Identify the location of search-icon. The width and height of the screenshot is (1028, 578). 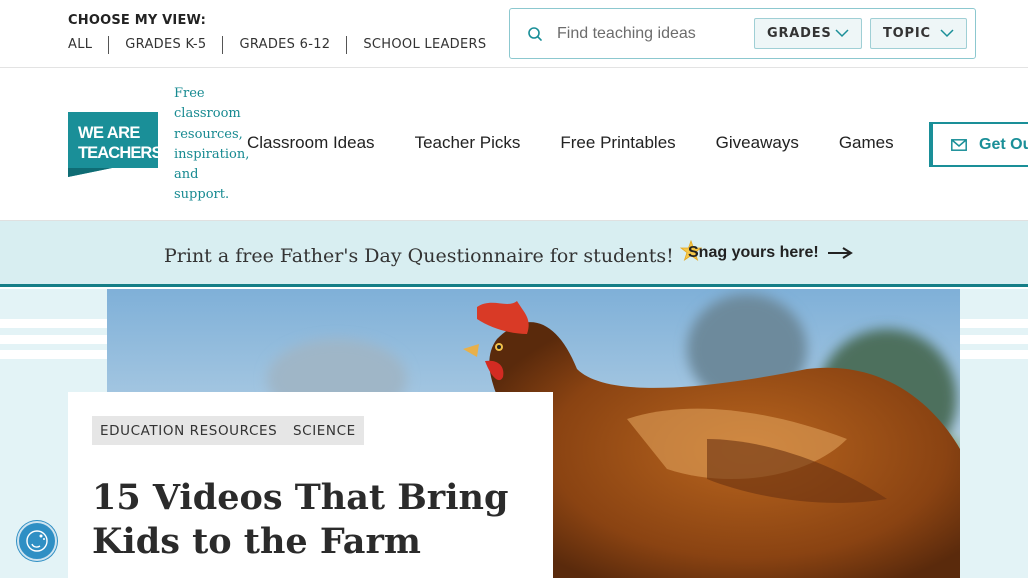
(535, 34).